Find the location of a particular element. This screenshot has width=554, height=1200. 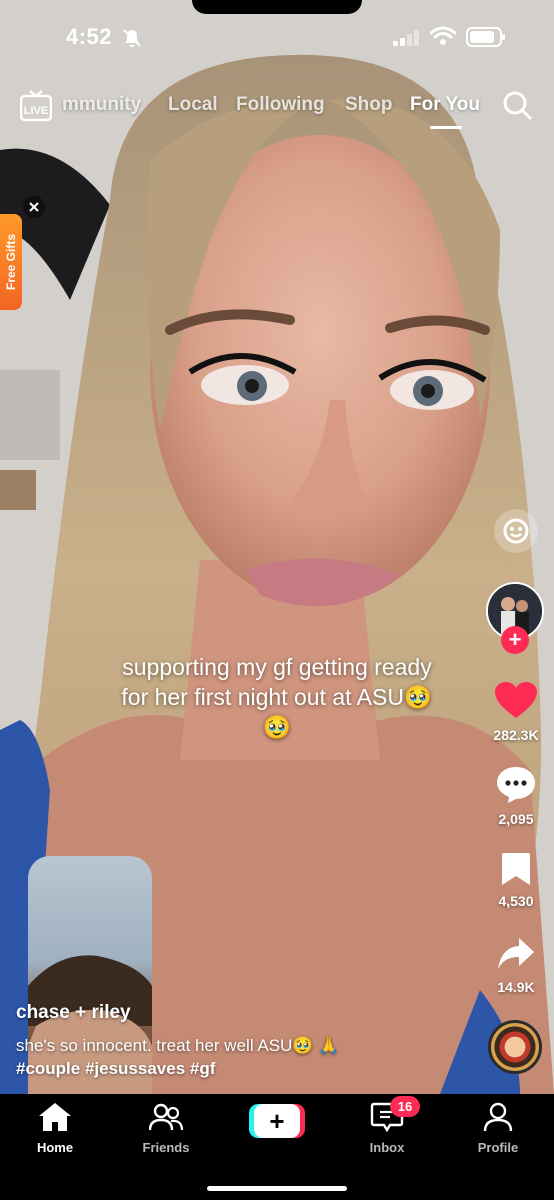

wifi-icon is located at coordinates (443, 38).